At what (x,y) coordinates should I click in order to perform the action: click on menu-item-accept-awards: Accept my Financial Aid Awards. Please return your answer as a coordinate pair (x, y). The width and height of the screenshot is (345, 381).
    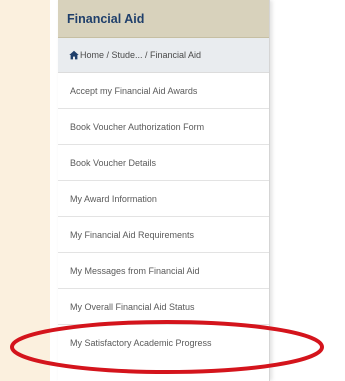
    Looking at the image, I should click on (163, 91).